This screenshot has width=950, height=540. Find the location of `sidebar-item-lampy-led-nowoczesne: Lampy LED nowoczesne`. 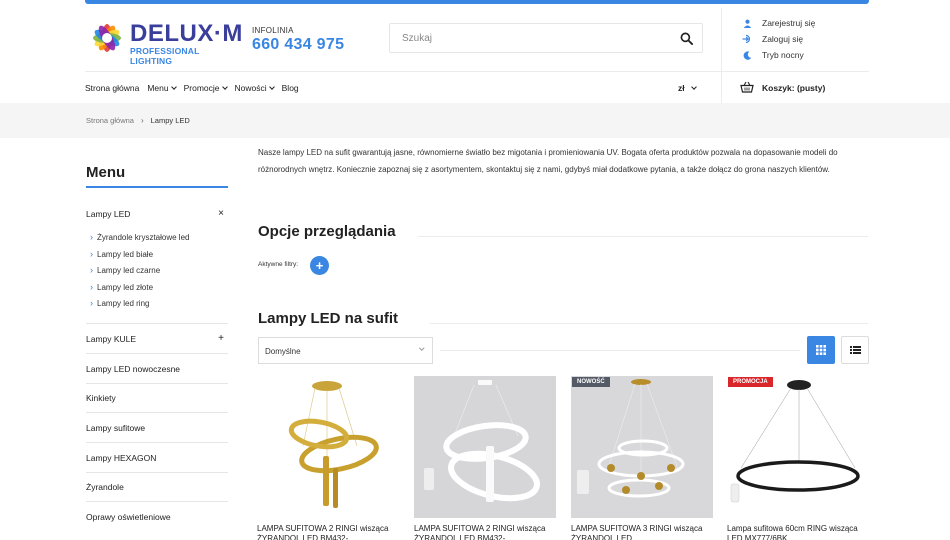

sidebar-item-lampy-led-nowoczesne: Lampy LED nowoczesne is located at coordinates (157, 369).